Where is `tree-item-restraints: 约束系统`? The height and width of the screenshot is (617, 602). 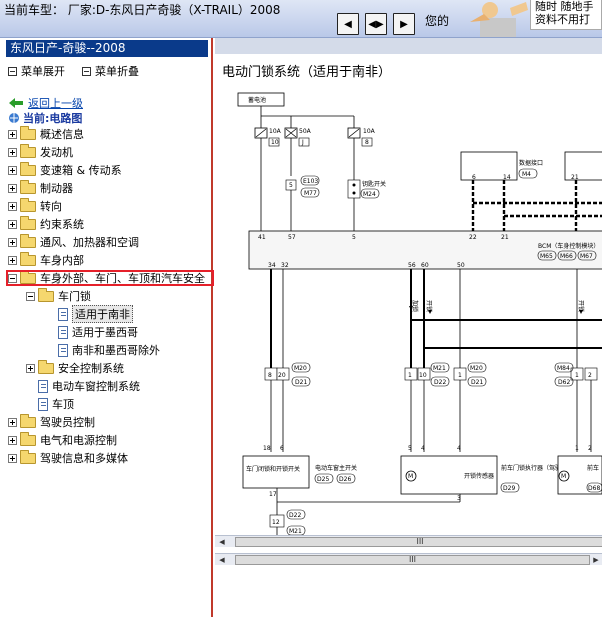
tree-item-restraints: 约束系统 is located at coordinates (46, 224).